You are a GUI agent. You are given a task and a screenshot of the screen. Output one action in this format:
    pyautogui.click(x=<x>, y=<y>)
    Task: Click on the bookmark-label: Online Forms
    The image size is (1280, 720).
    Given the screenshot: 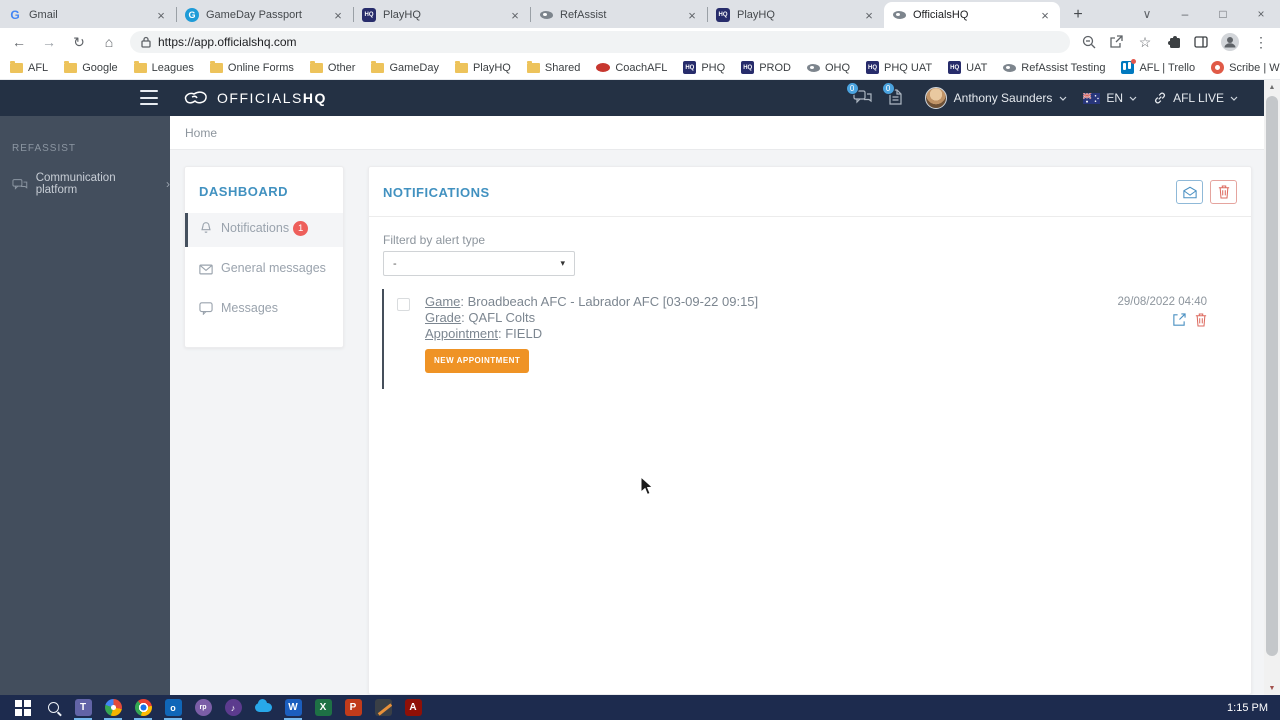 What is the action you would take?
    pyautogui.click(x=260, y=67)
    